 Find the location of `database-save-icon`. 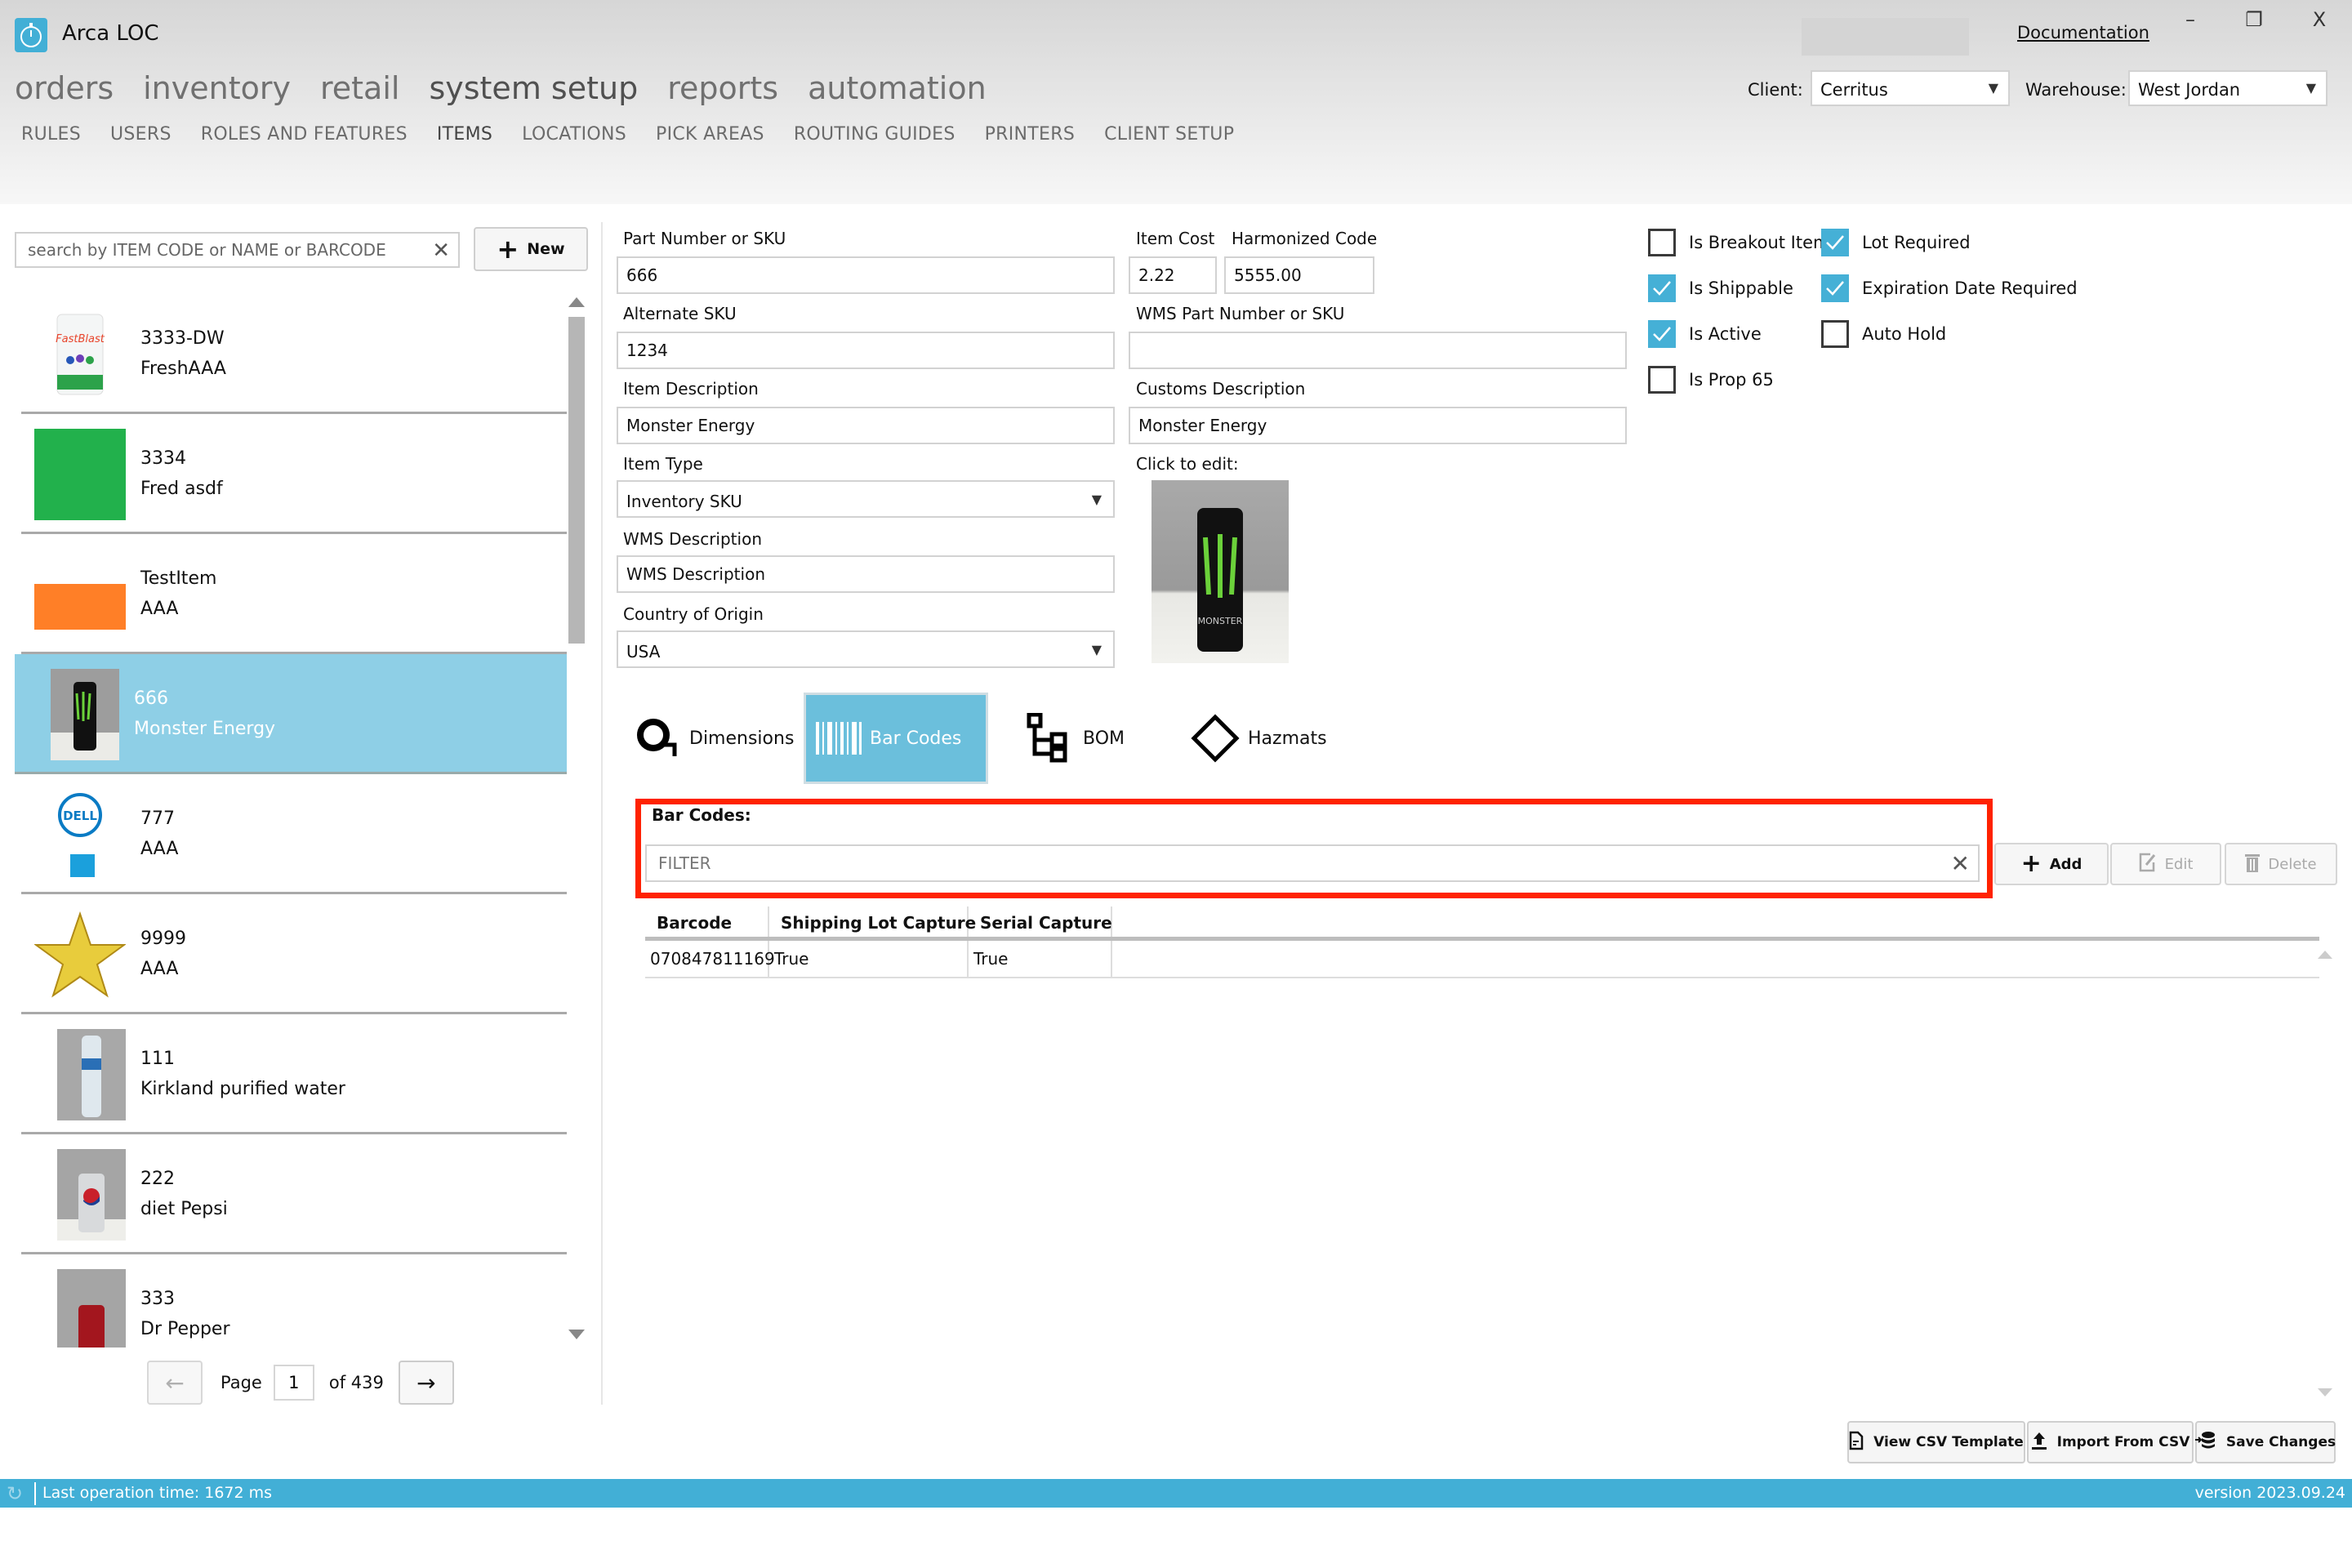

database-save-icon is located at coordinates (2205, 1442).